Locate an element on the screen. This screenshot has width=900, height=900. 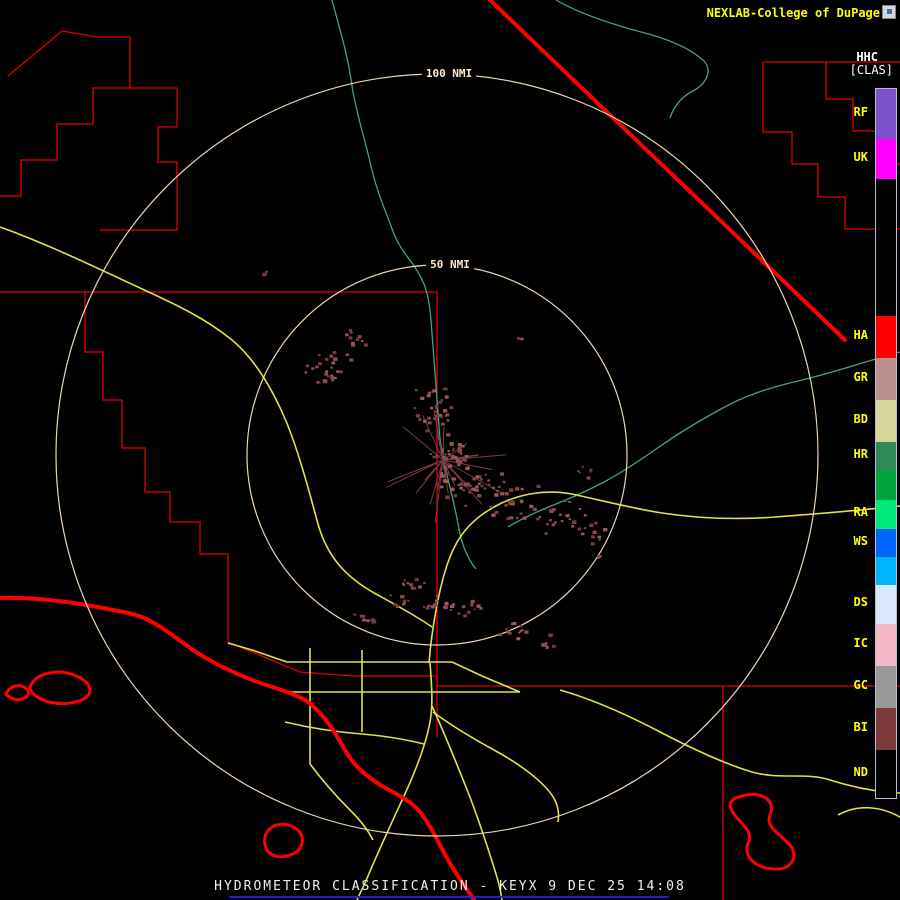
legend-label-GR: GR is located at coordinates (860, 377).